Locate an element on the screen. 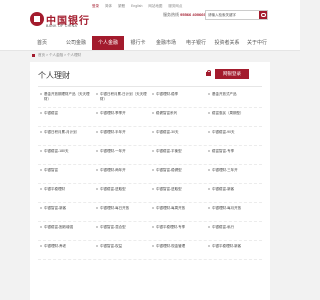 The height and width of the screenshot is (300, 320). product-link: 中银理财-三年开 is located at coordinates (235, 175).